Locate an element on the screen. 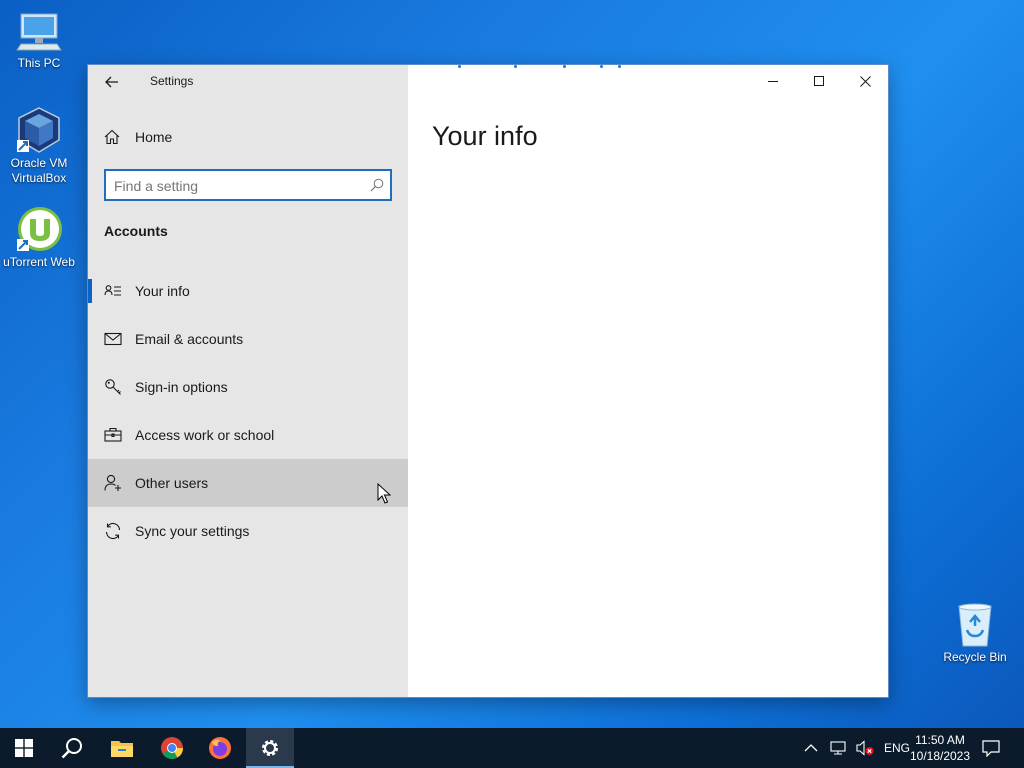  taskbar-clock: 11:50 AM 10/18/2023 is located at coordinates (940, 748).